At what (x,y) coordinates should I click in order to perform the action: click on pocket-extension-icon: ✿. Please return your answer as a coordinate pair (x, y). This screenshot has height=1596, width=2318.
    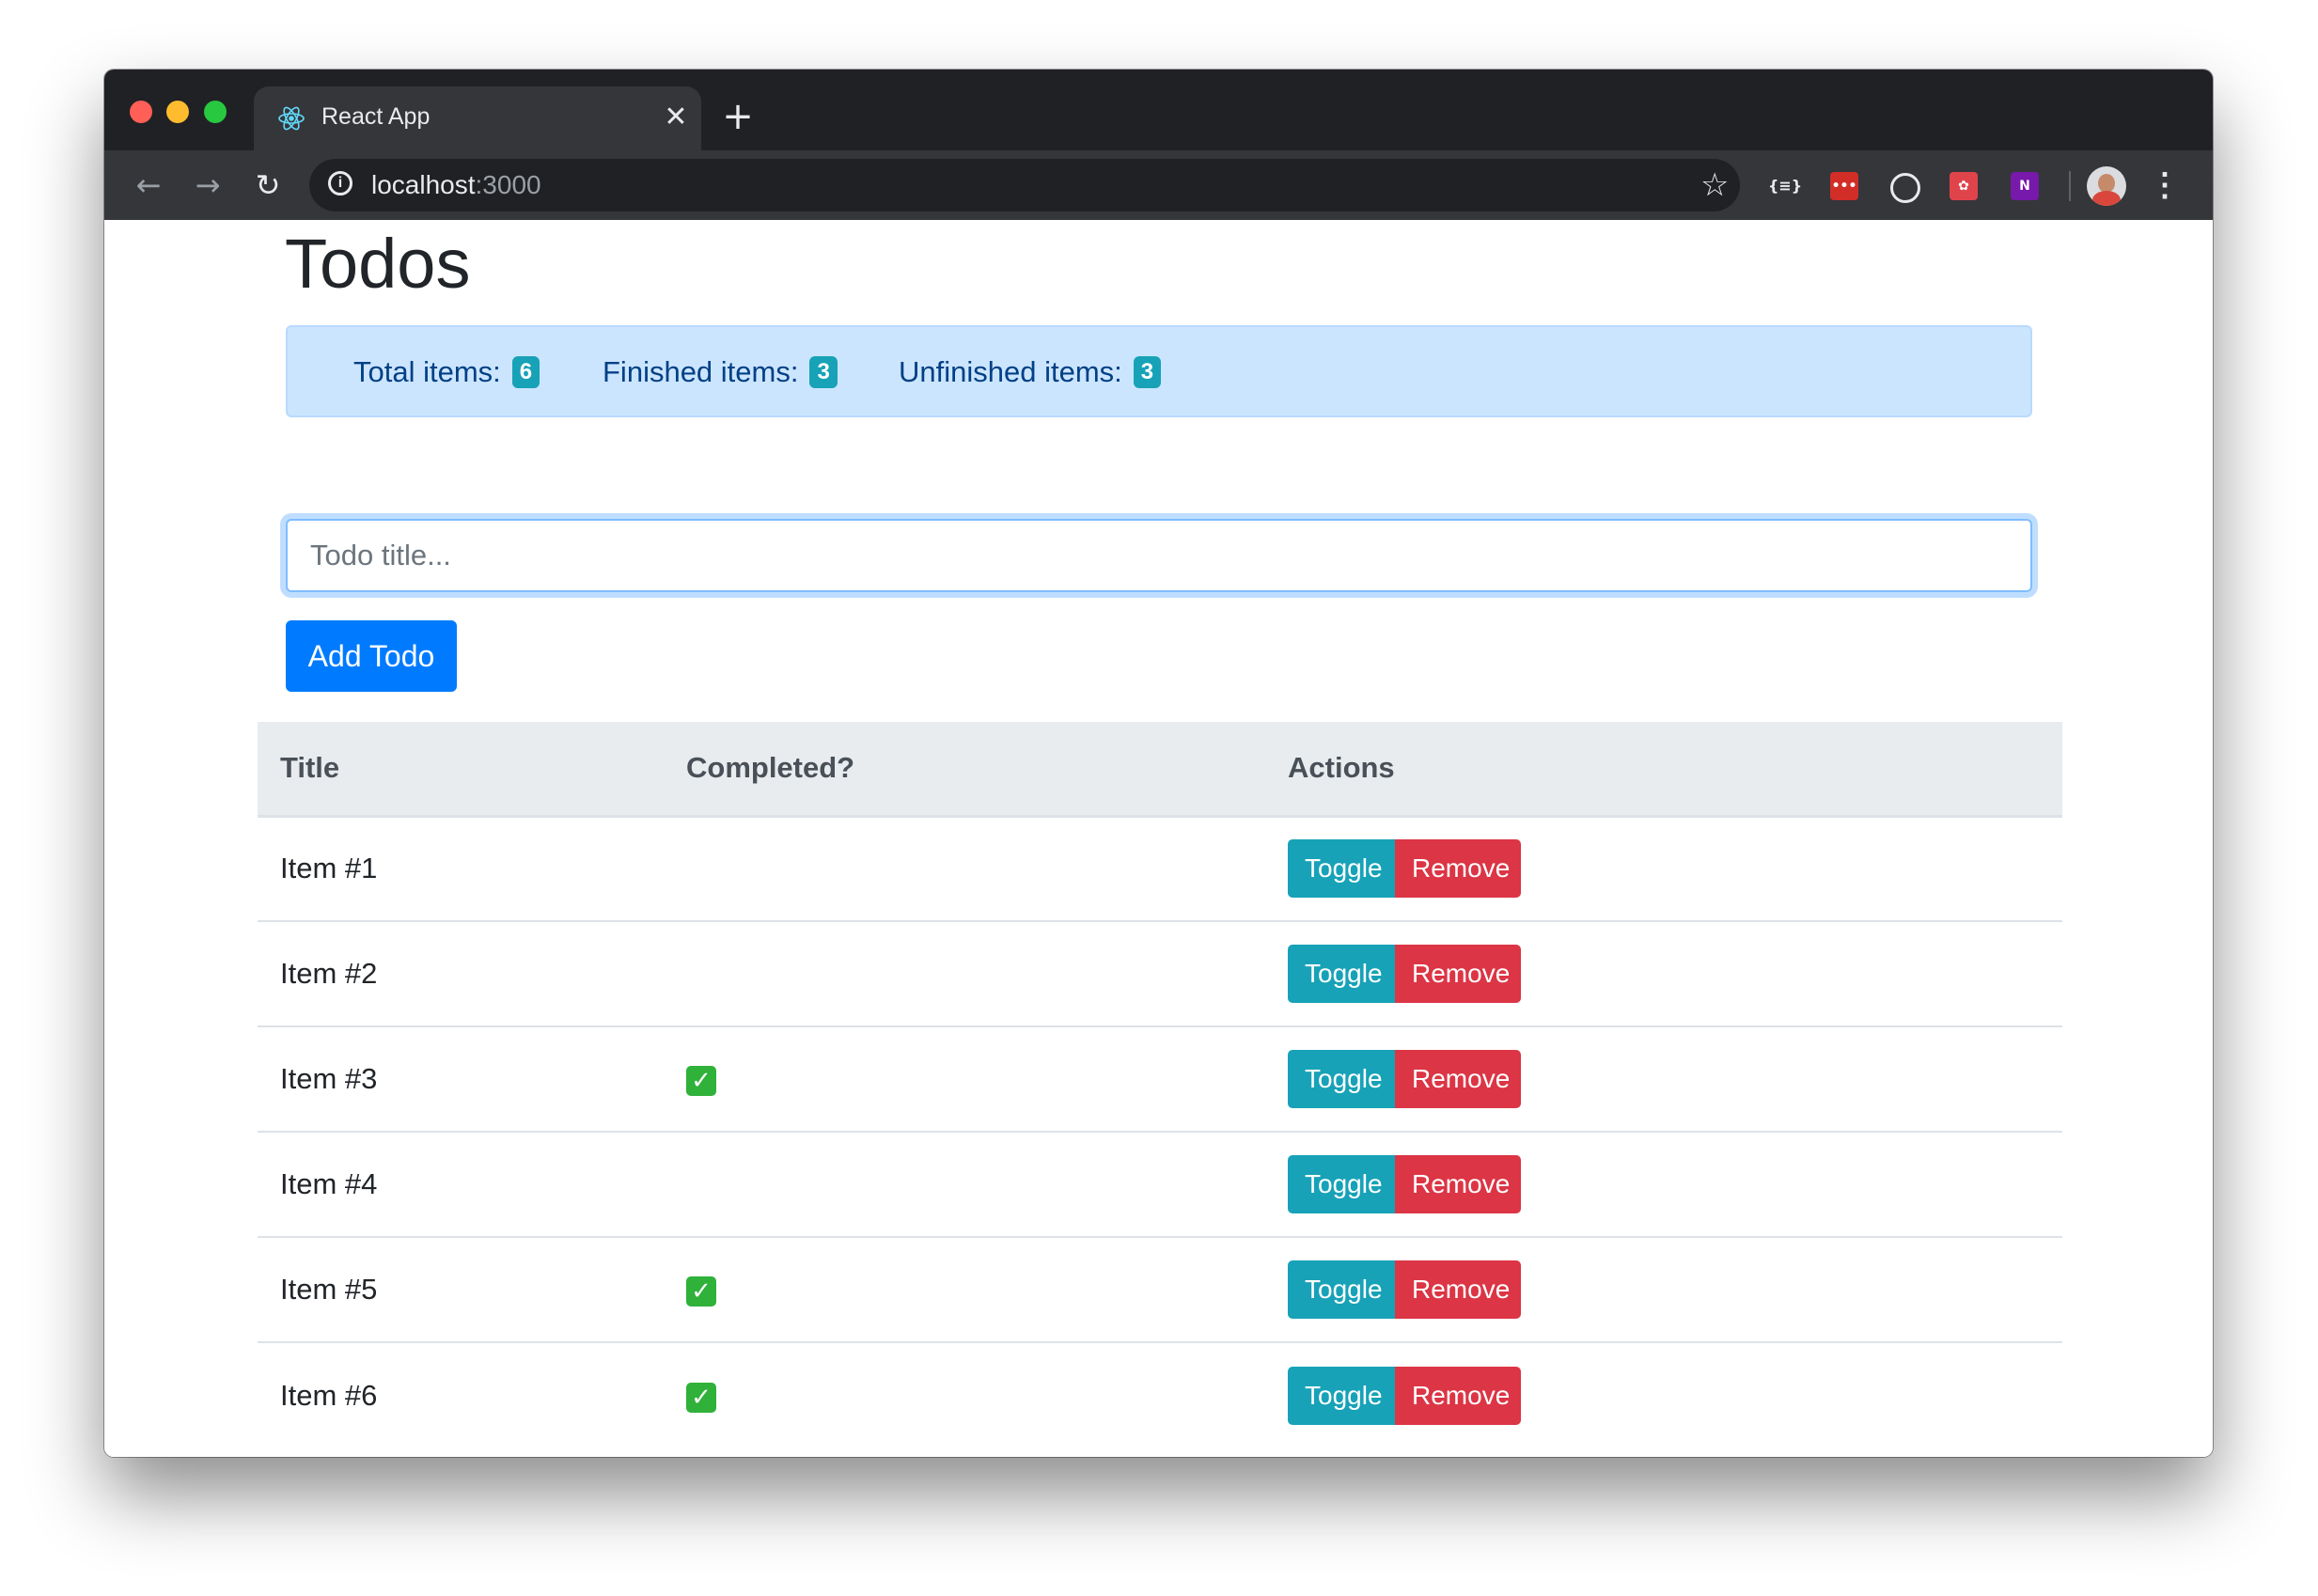
    Looking at the image, I should click on (1964, 186).